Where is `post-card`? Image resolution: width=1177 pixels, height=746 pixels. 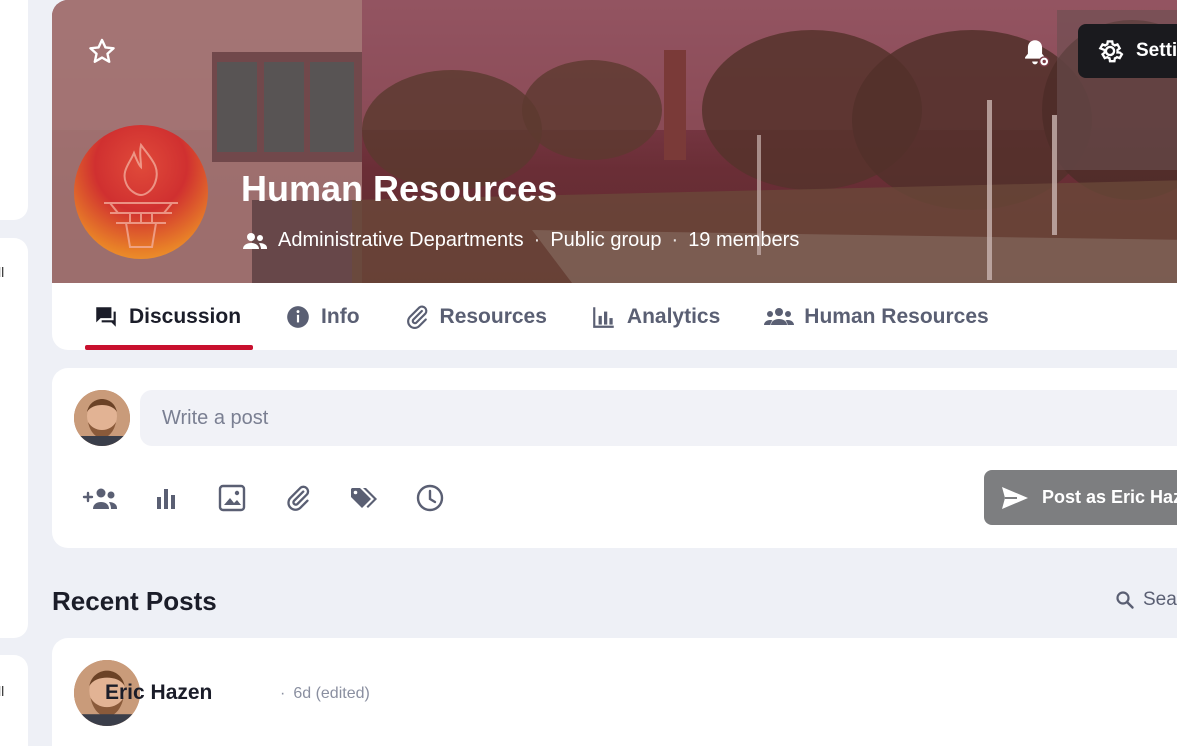
post-card is located at coordinates (614, 692).